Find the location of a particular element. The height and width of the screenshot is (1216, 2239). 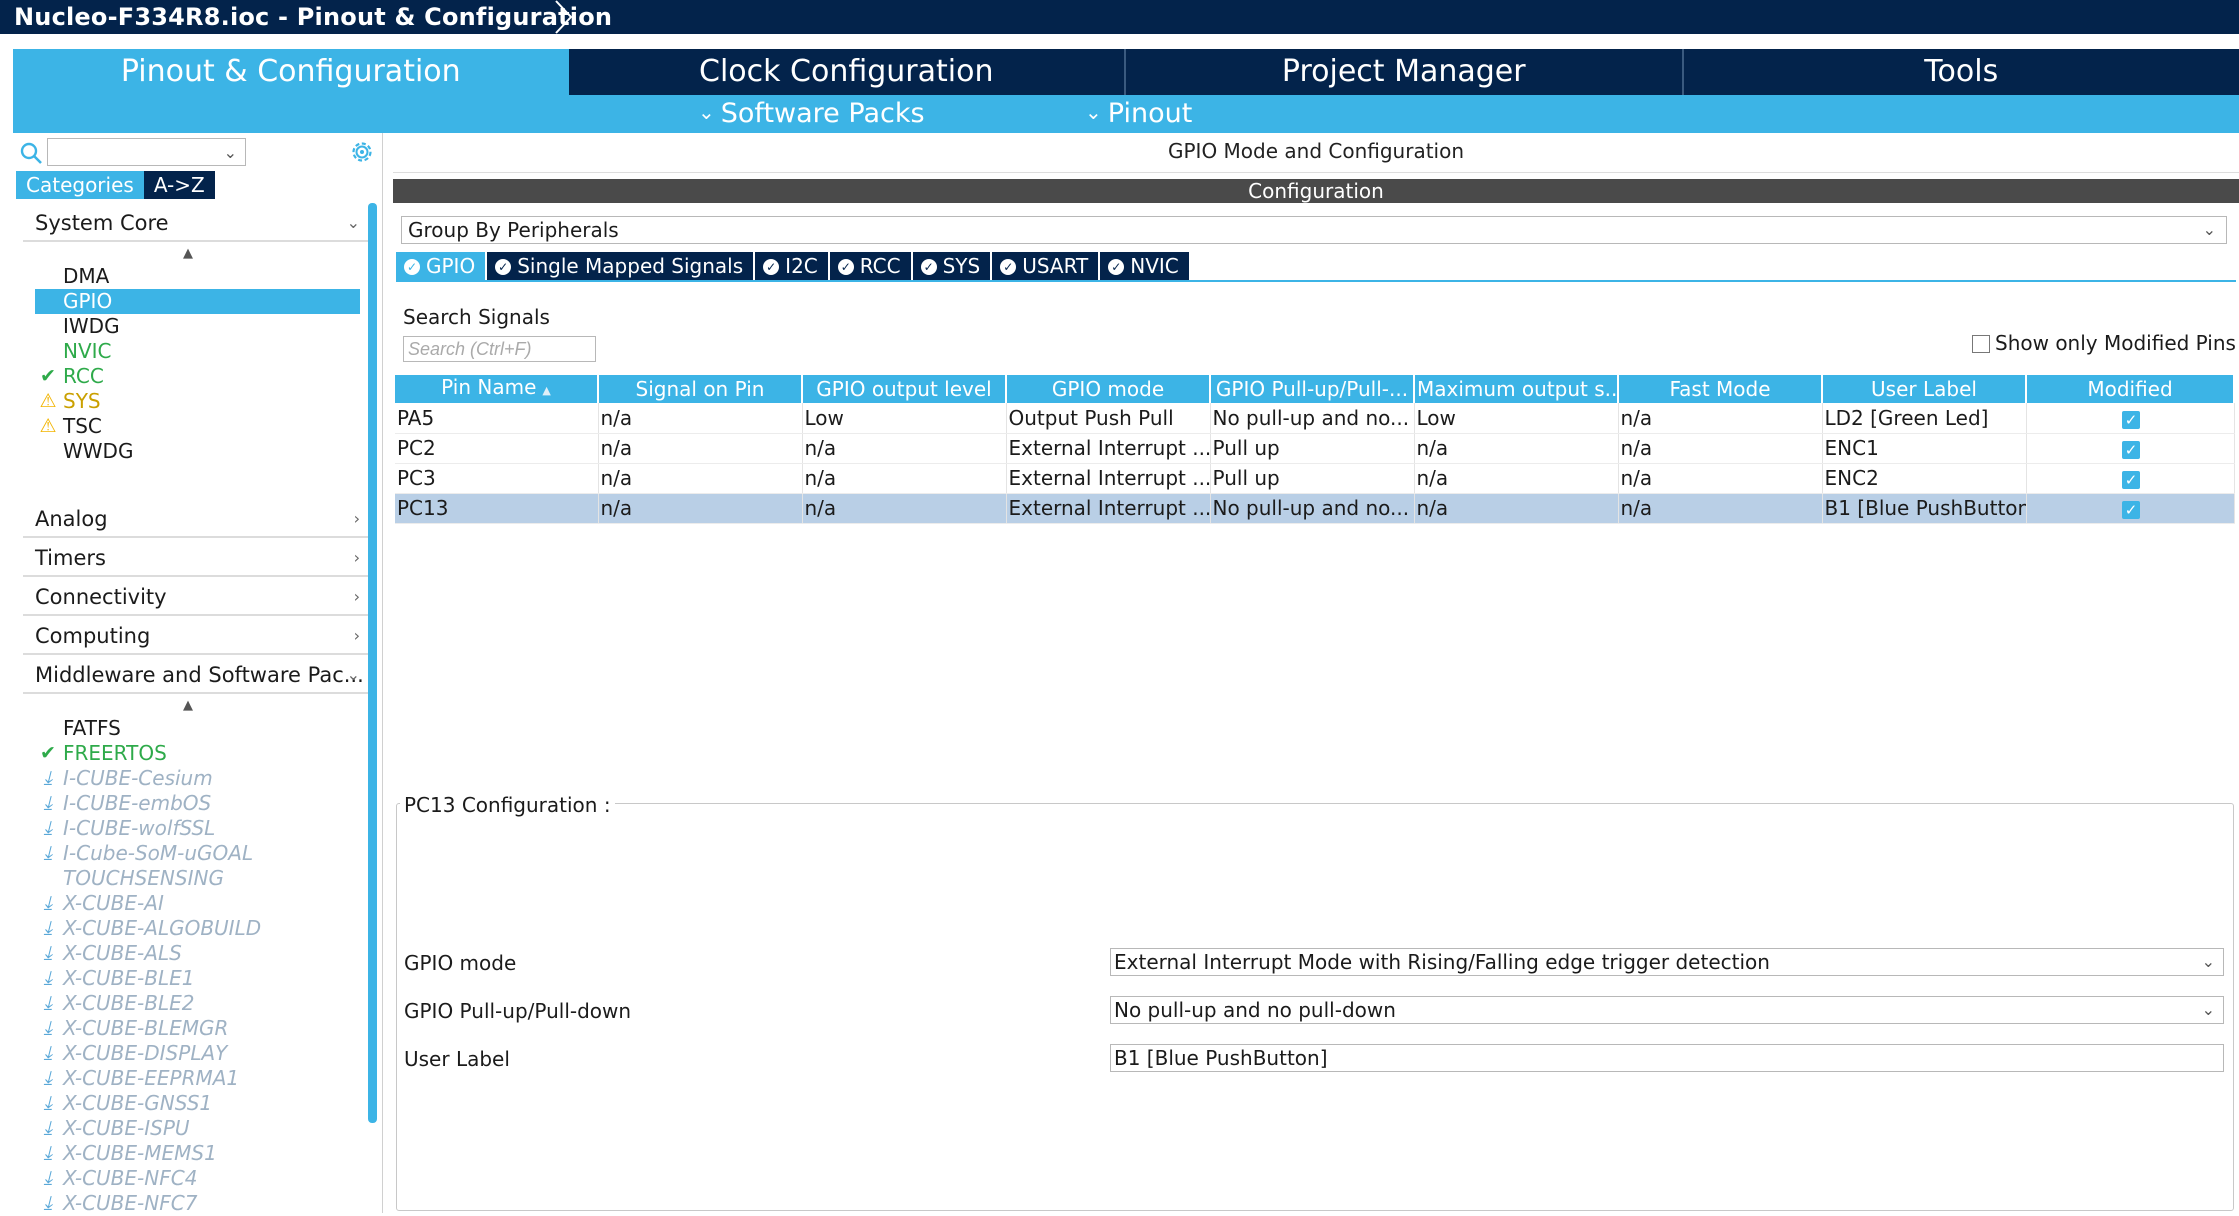

column-header: GPIO output level is located at coordinates (904, 389).